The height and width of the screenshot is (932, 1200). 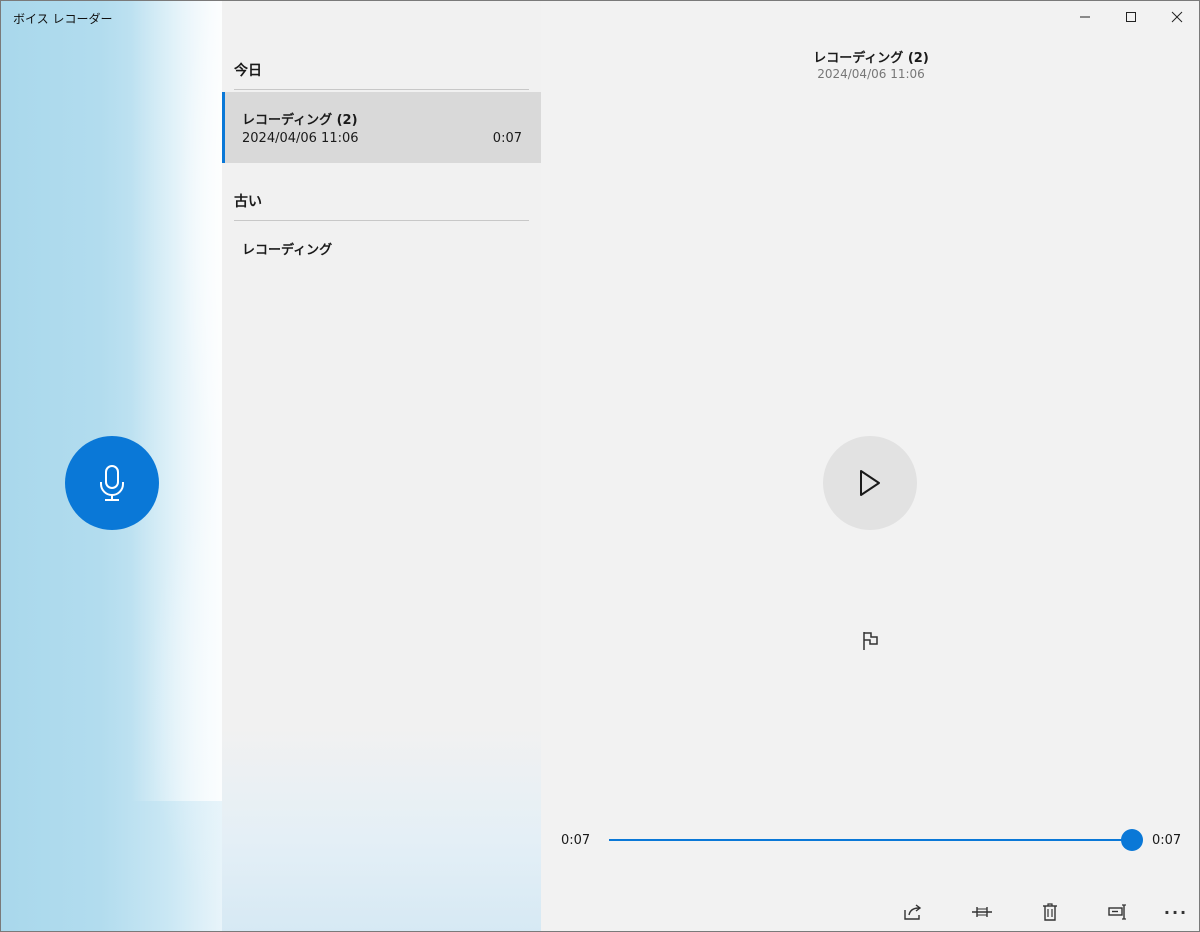 What do you see at coordinates (1167, 840) in the screenshot?
I see `total-time: 0:07` at bounding box center [1167, 840].